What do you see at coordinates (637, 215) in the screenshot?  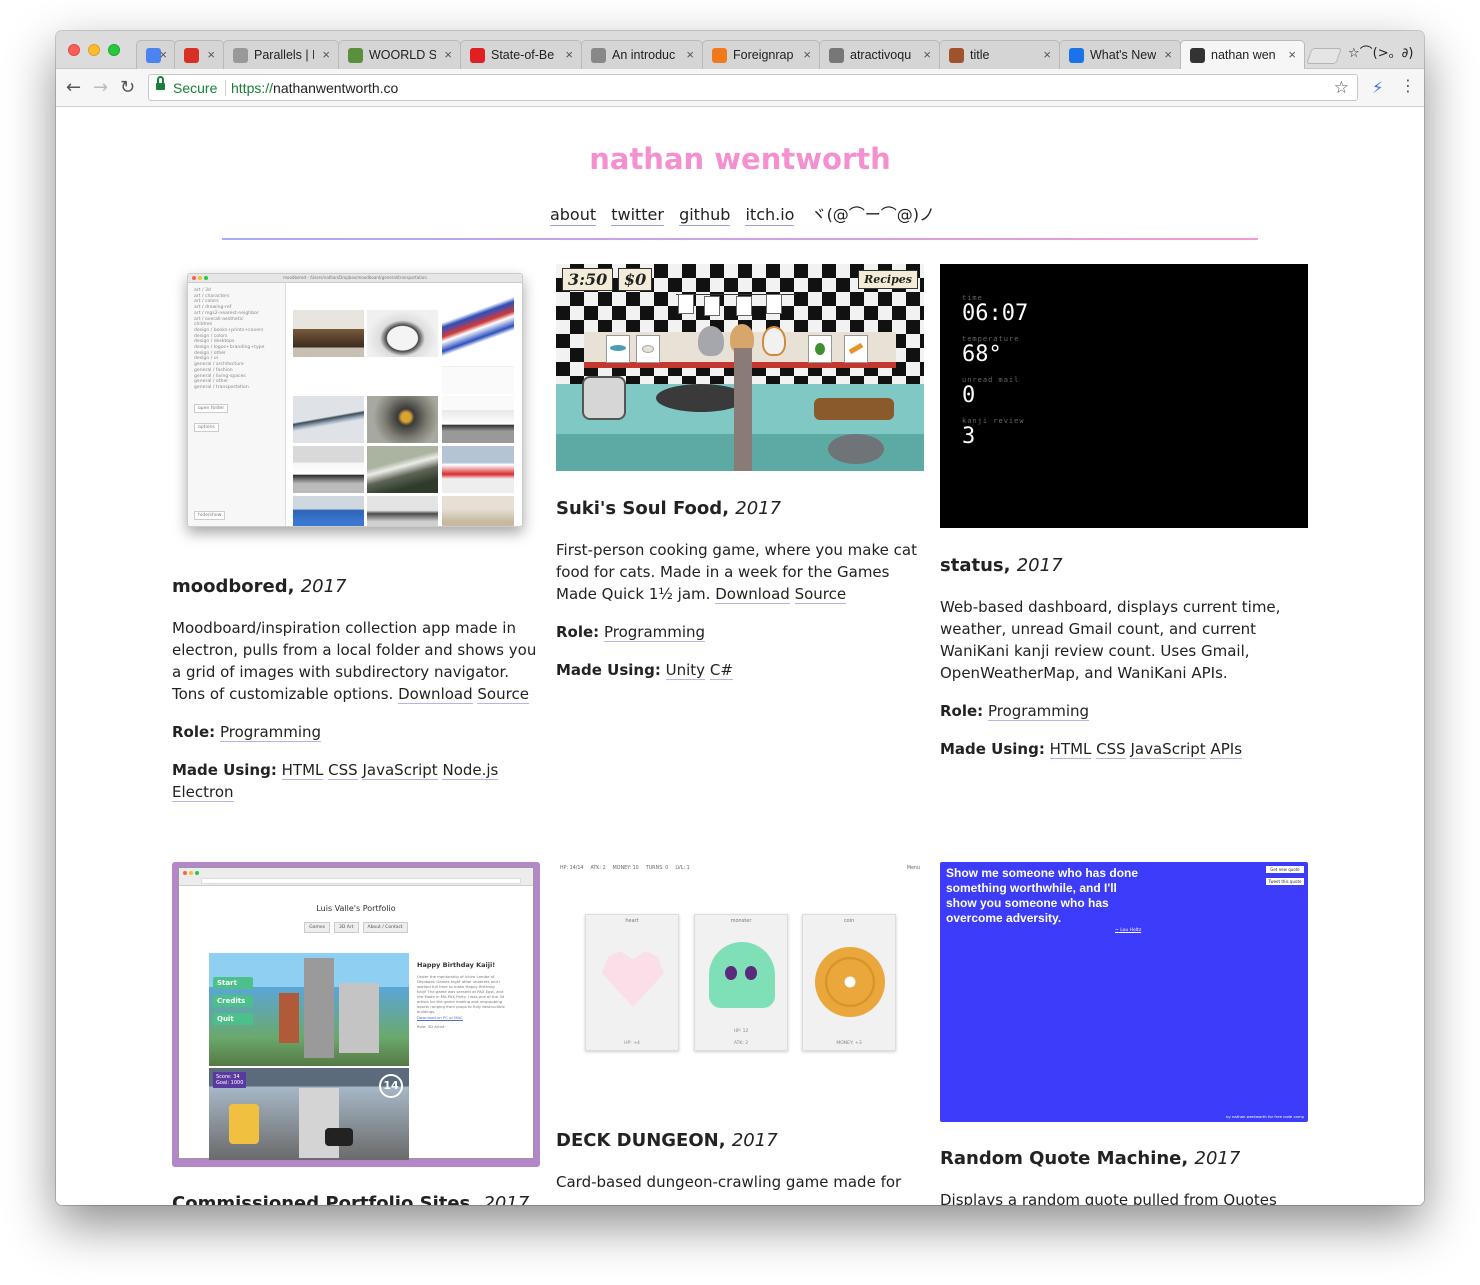 I see `nav-twitter-link: twitter` at bounding box center [637, 215].